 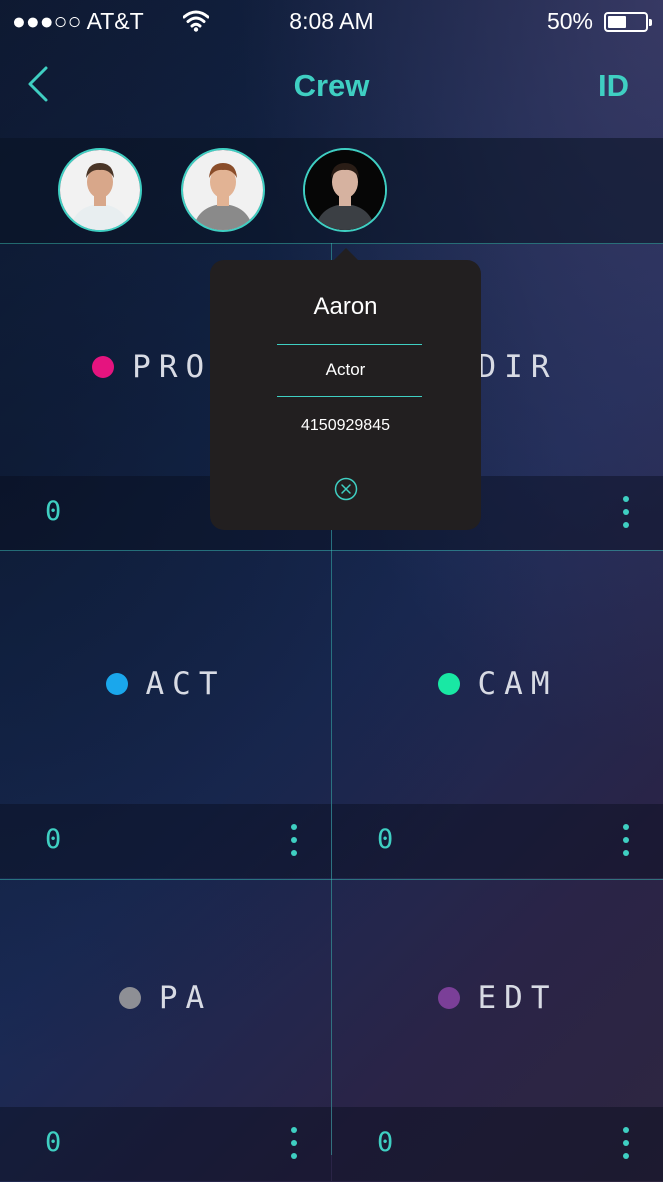 I want to click on department-label: PA, so click(x=185, y=998).